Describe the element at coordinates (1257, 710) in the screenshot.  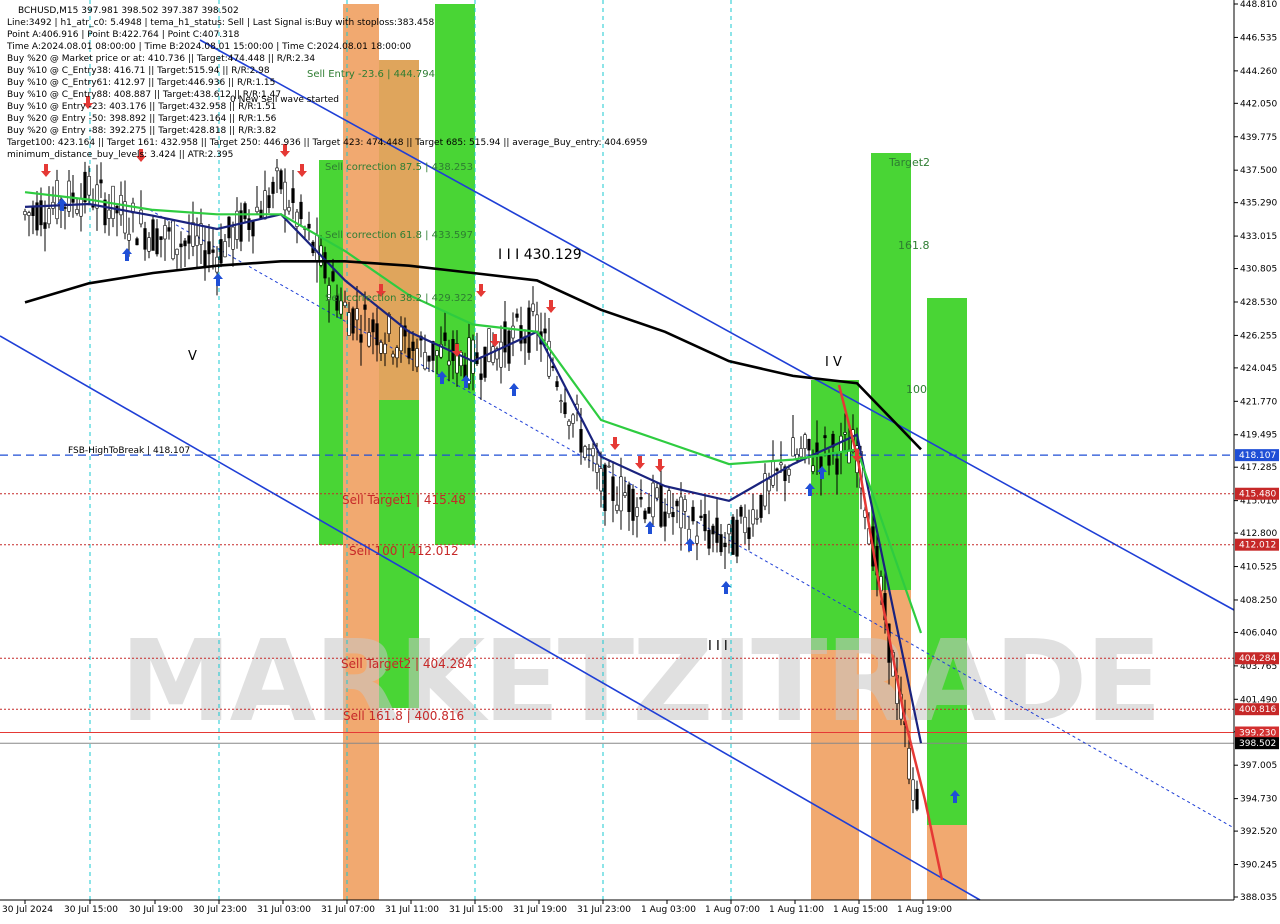
I see `price-tag-label: 400.816` at that location.